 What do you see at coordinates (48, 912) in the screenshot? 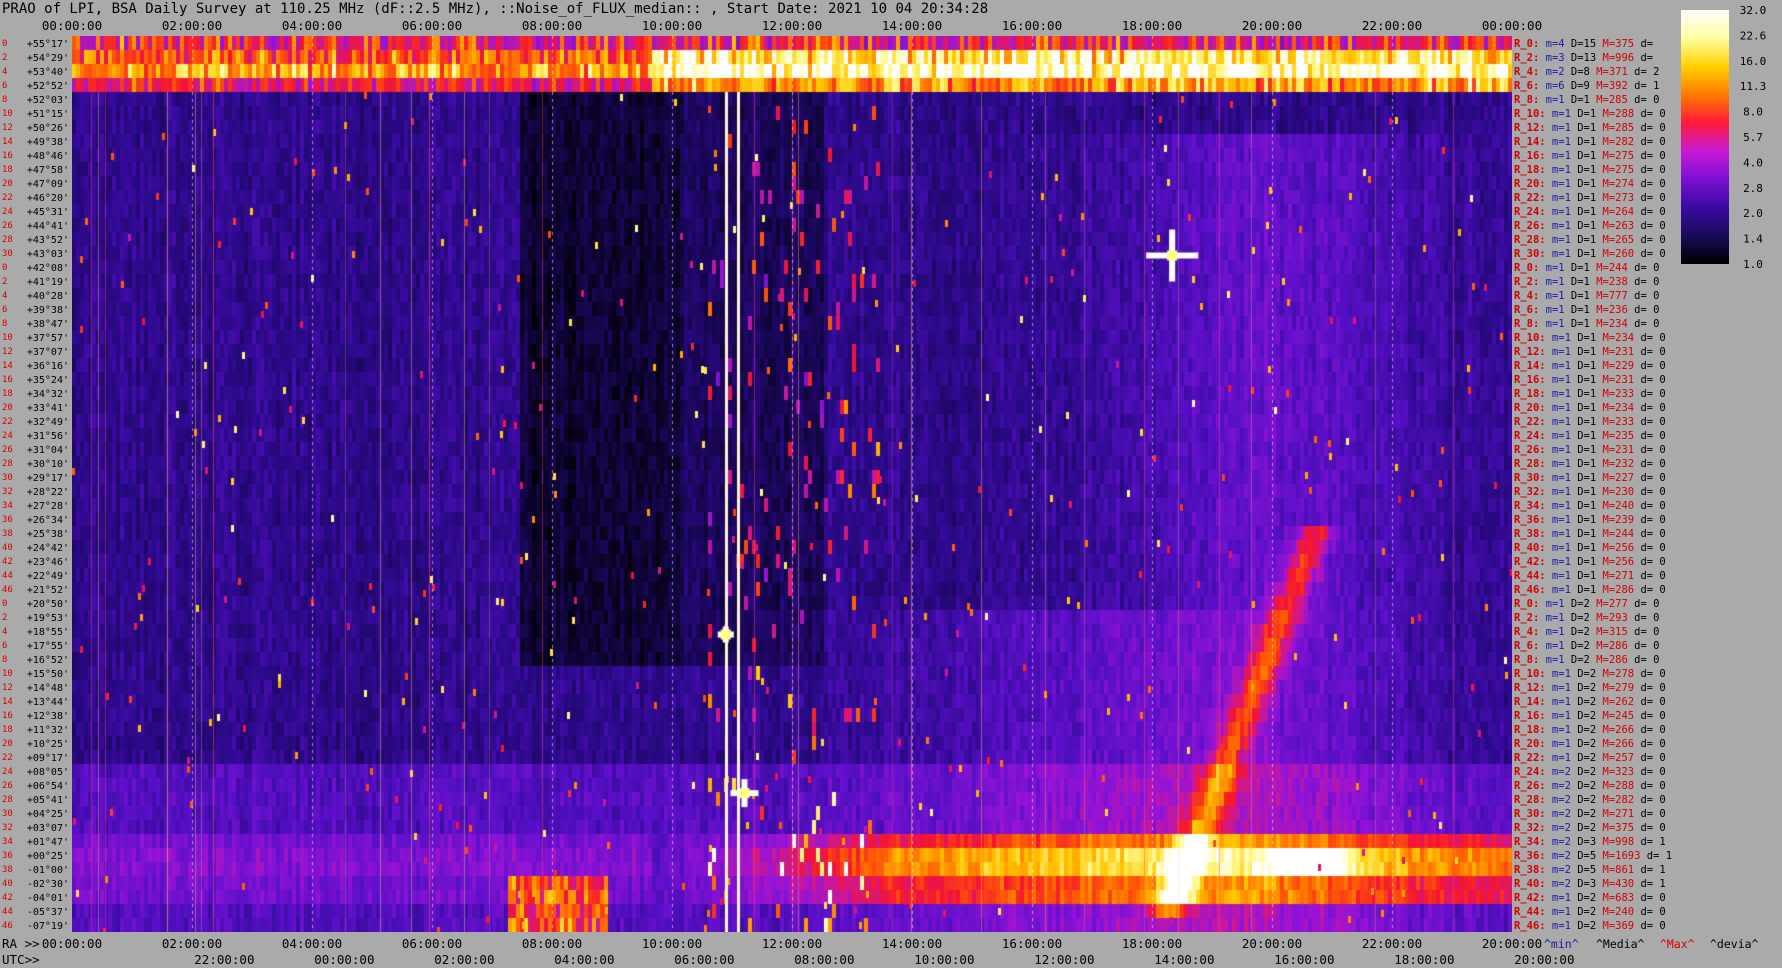
I see `declination-label: -05°37'` at bounding box center [48, 912].